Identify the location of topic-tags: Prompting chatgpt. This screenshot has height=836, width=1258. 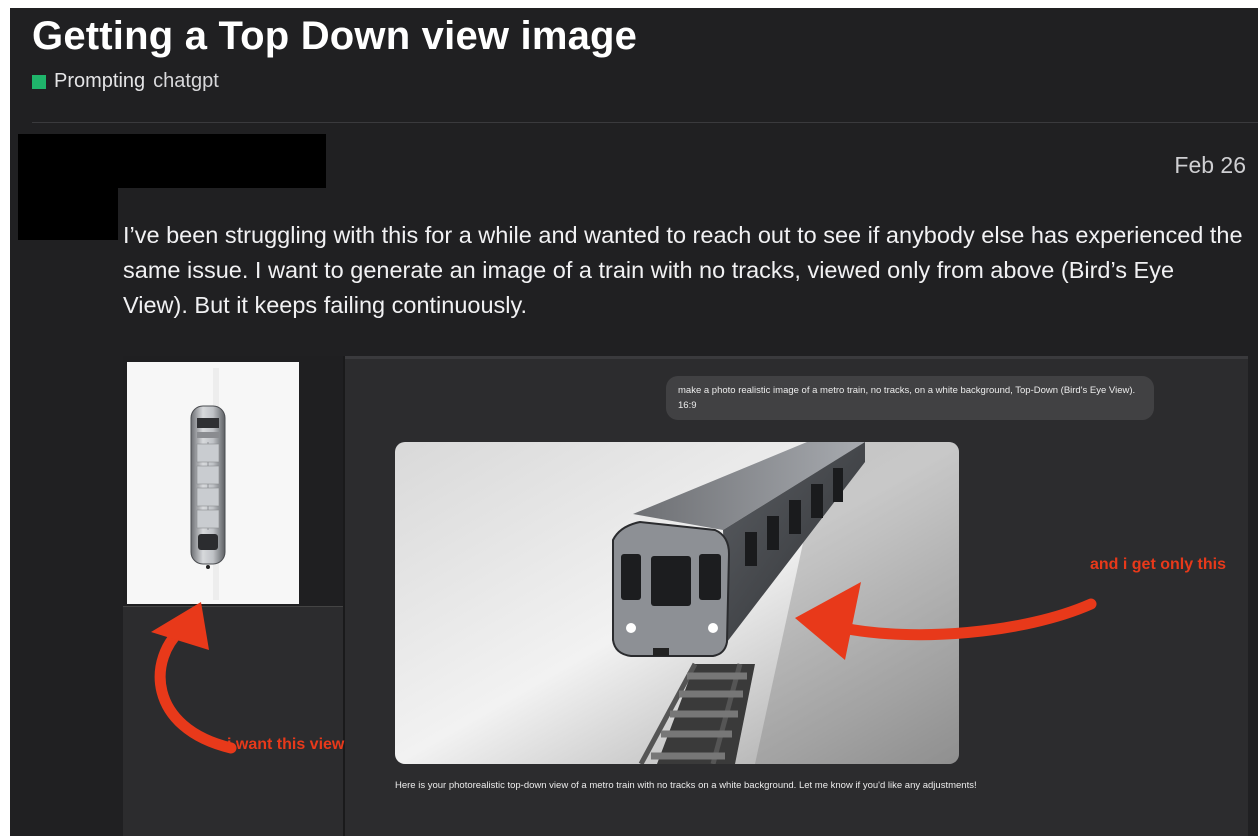
(125, 81).